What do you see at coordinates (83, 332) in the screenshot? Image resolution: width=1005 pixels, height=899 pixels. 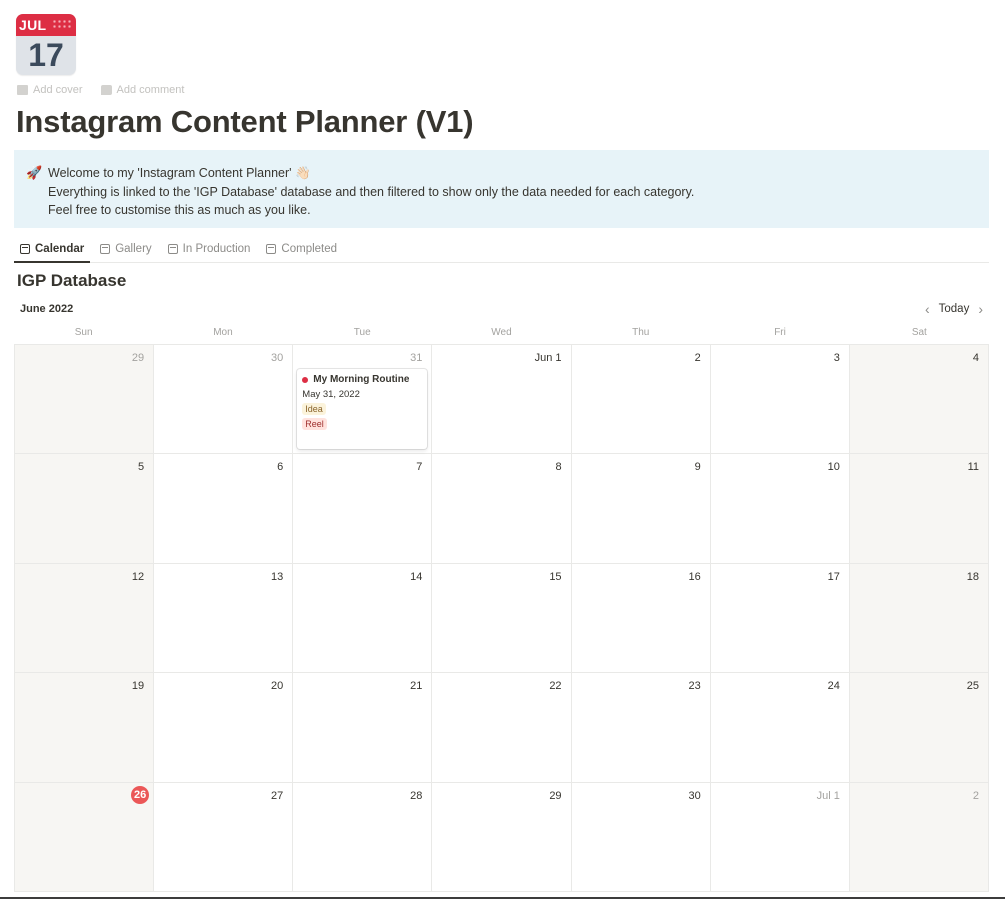 I see `weekday-label: Sun` at bounding box center [83, 332].